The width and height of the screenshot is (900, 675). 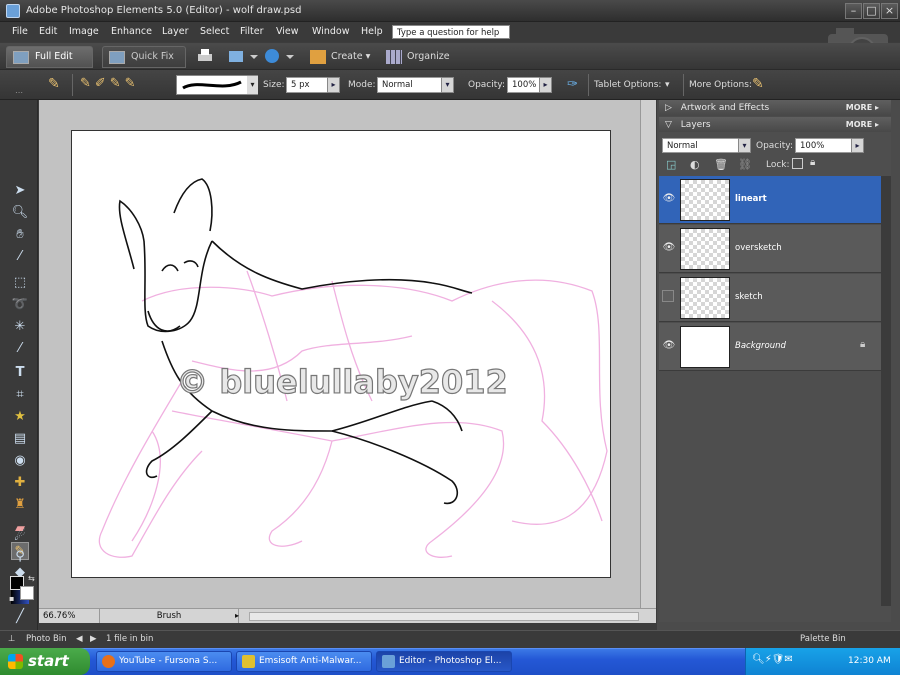 I want to click on marquee-tool-icon: ⬚, so click(x=20, y=283).